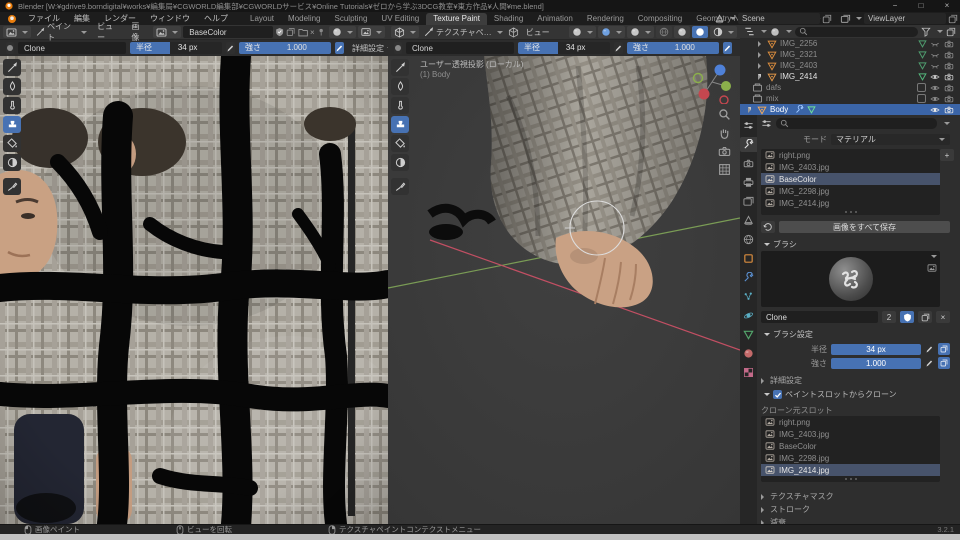 The width and height of the screenshot is (960, 540). What do you see at coordinates (777, 394) in the screenshot?
I see `clone-from-paint-slot-checkbox` at bounding box center [777, 394].